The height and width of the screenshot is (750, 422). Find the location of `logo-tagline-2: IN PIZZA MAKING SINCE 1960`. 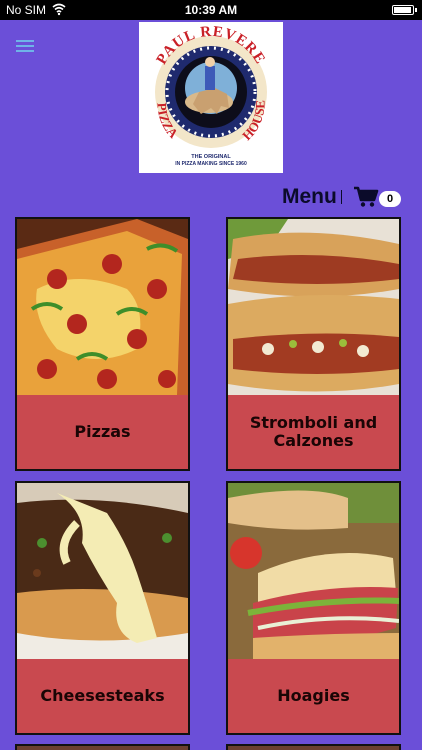

logo-tagline-2: IN PIZZA MAKING SINCE 1960 is located at coordinates (211, 164).